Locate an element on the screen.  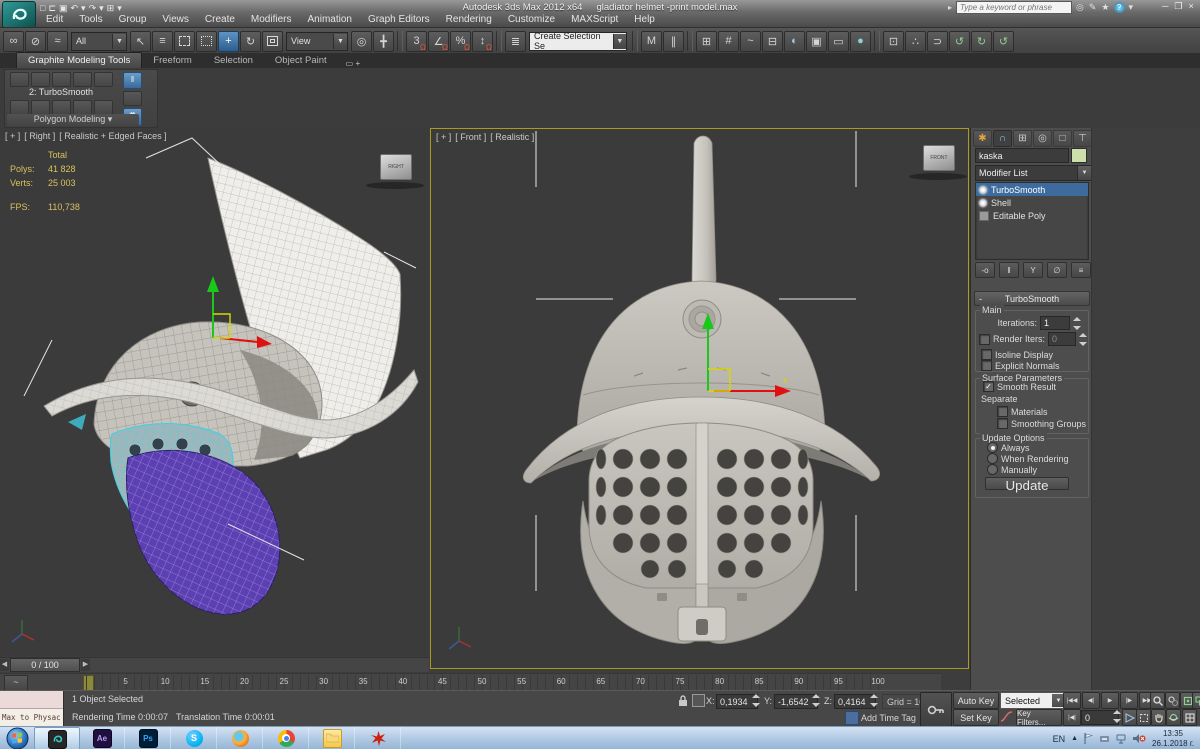
bind-to-space-warp-button: ≈ is located at coordinates (57, 41).